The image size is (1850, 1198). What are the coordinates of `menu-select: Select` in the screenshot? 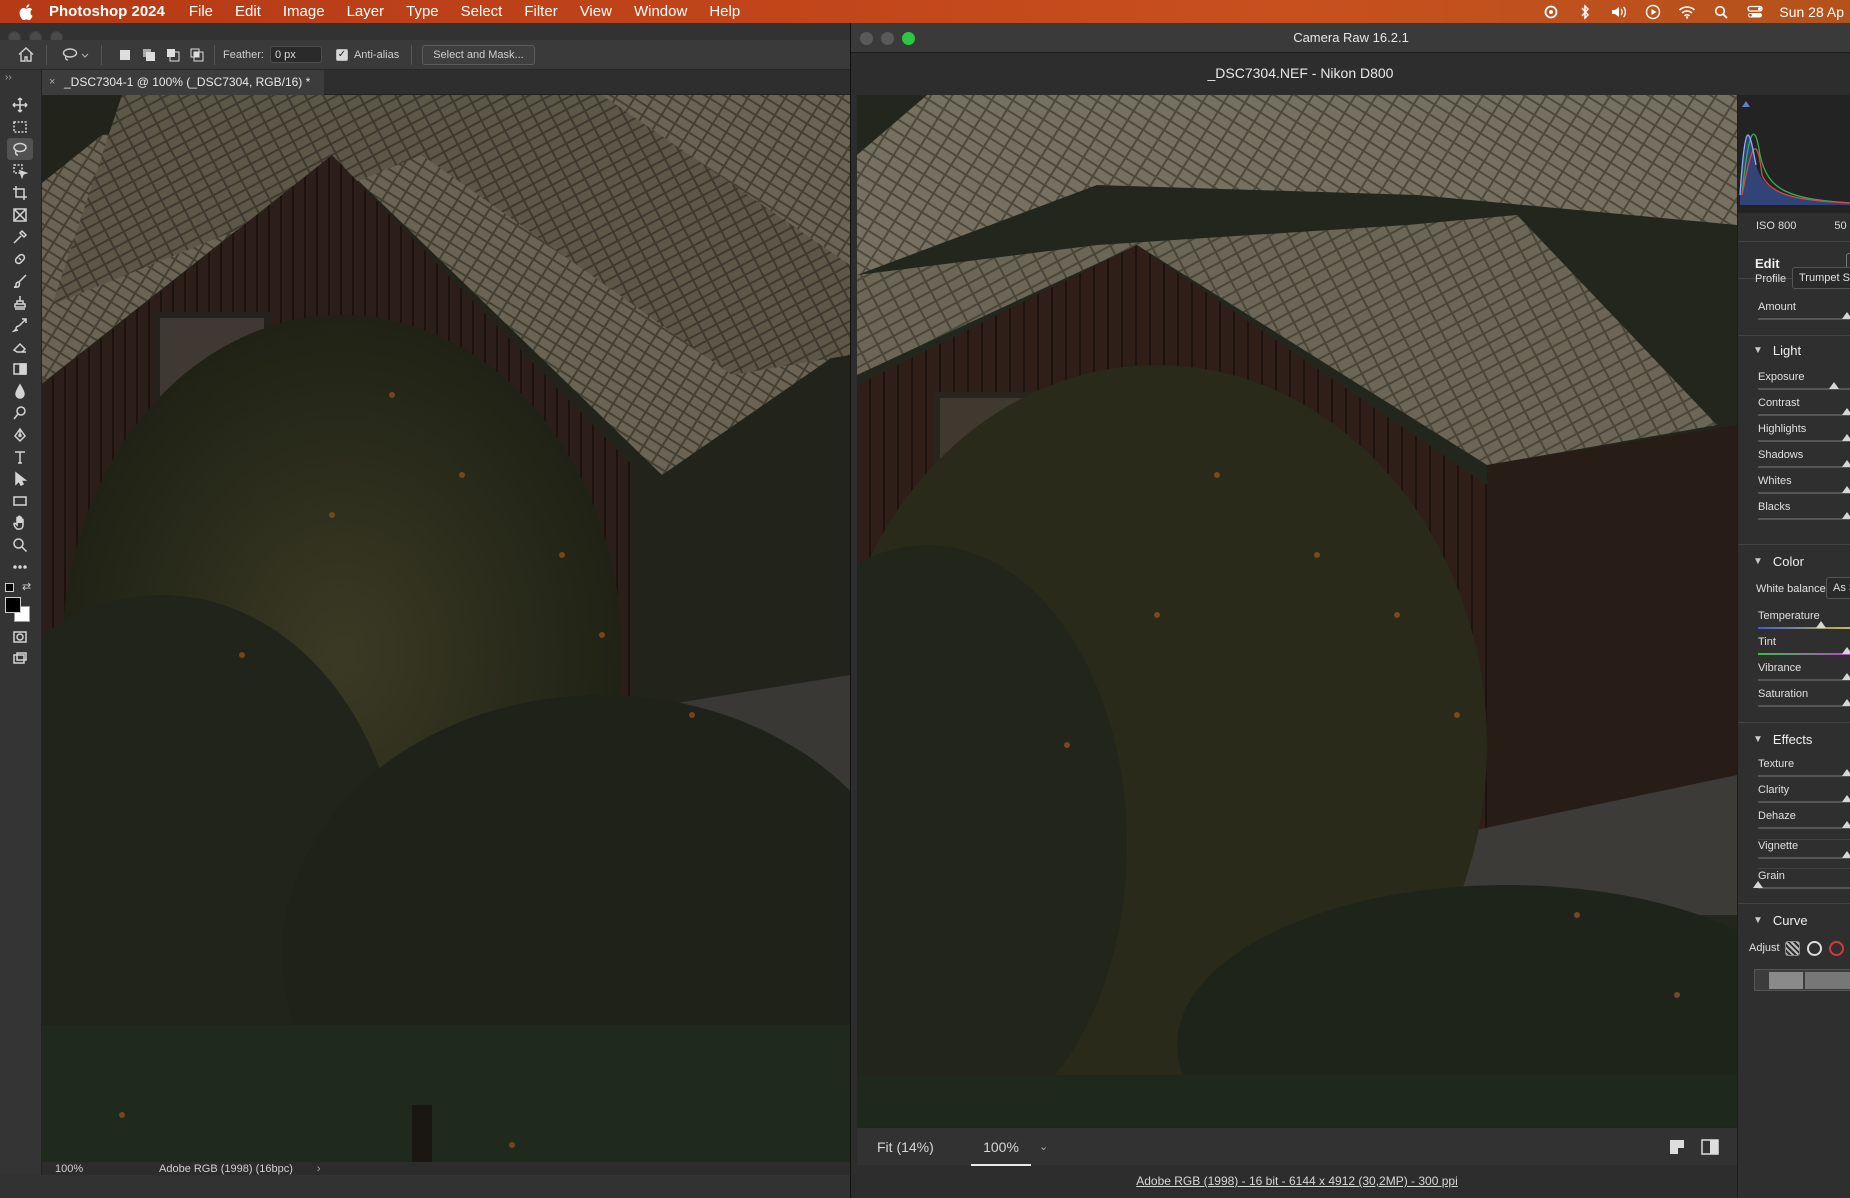 It's located at (482, 11).